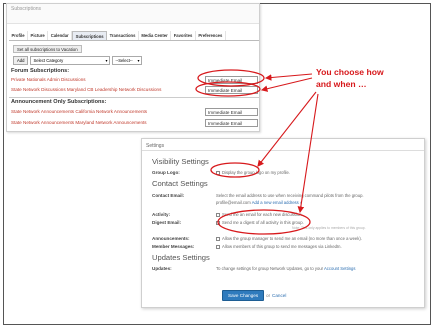 The height and width of the screenshot is (328, 435). What do you see at coordinates (161, 214) in the screenshot?
I see `activity-label: Activity:` at bounding box center [161, 214].